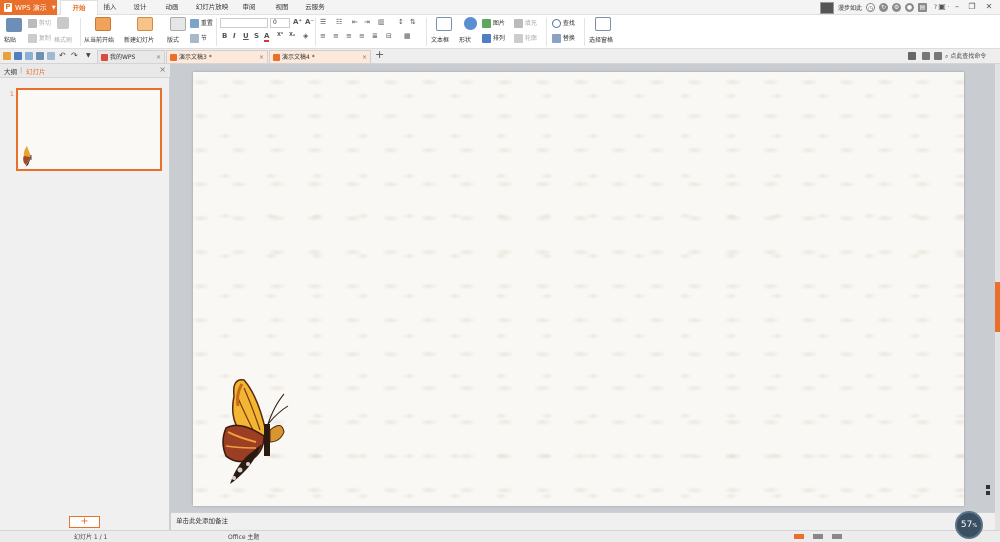 This screenshot has width=1000, height=542. What do you see at coordinates (10, 39) in the screenshot?
I see `paste-button: 粘贴` at bounding box center [10, 39].